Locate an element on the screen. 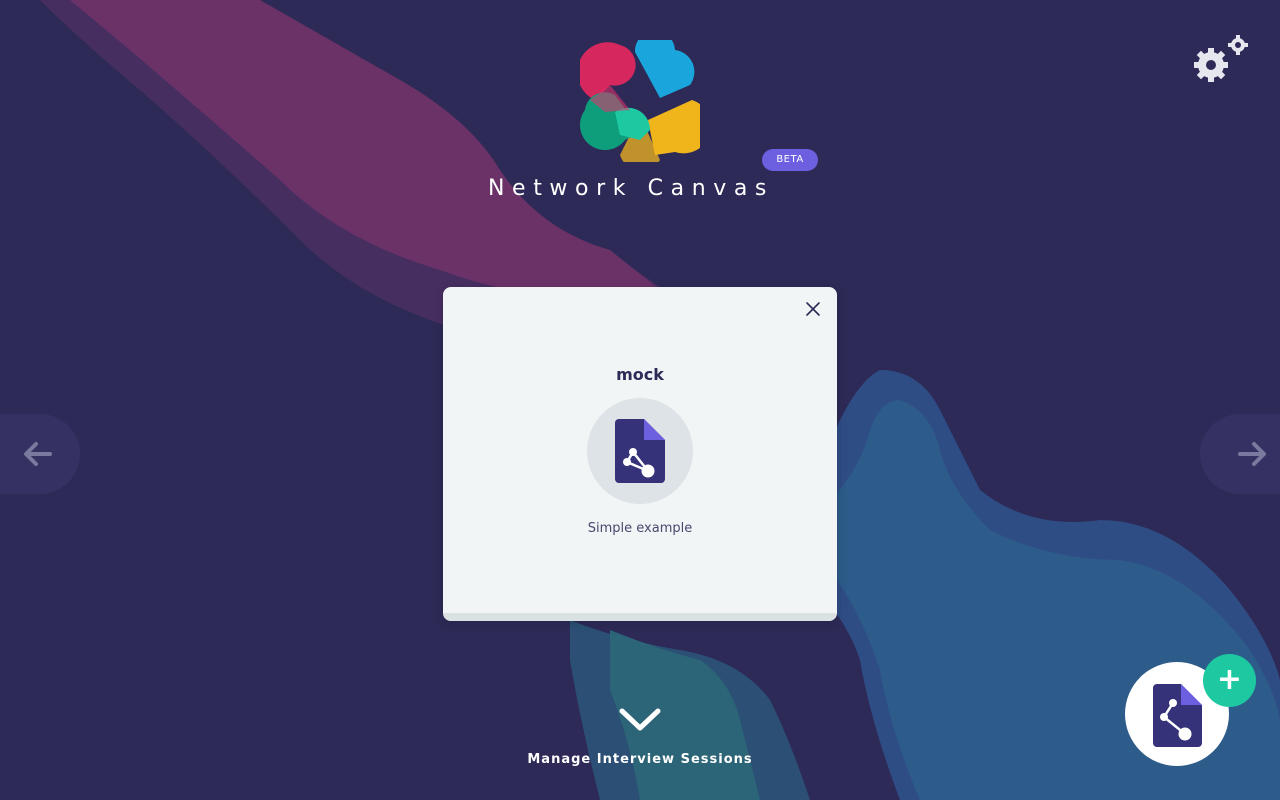  manage-sessions-button: Manage Interview Sessions is located at coordinates (640, 740).